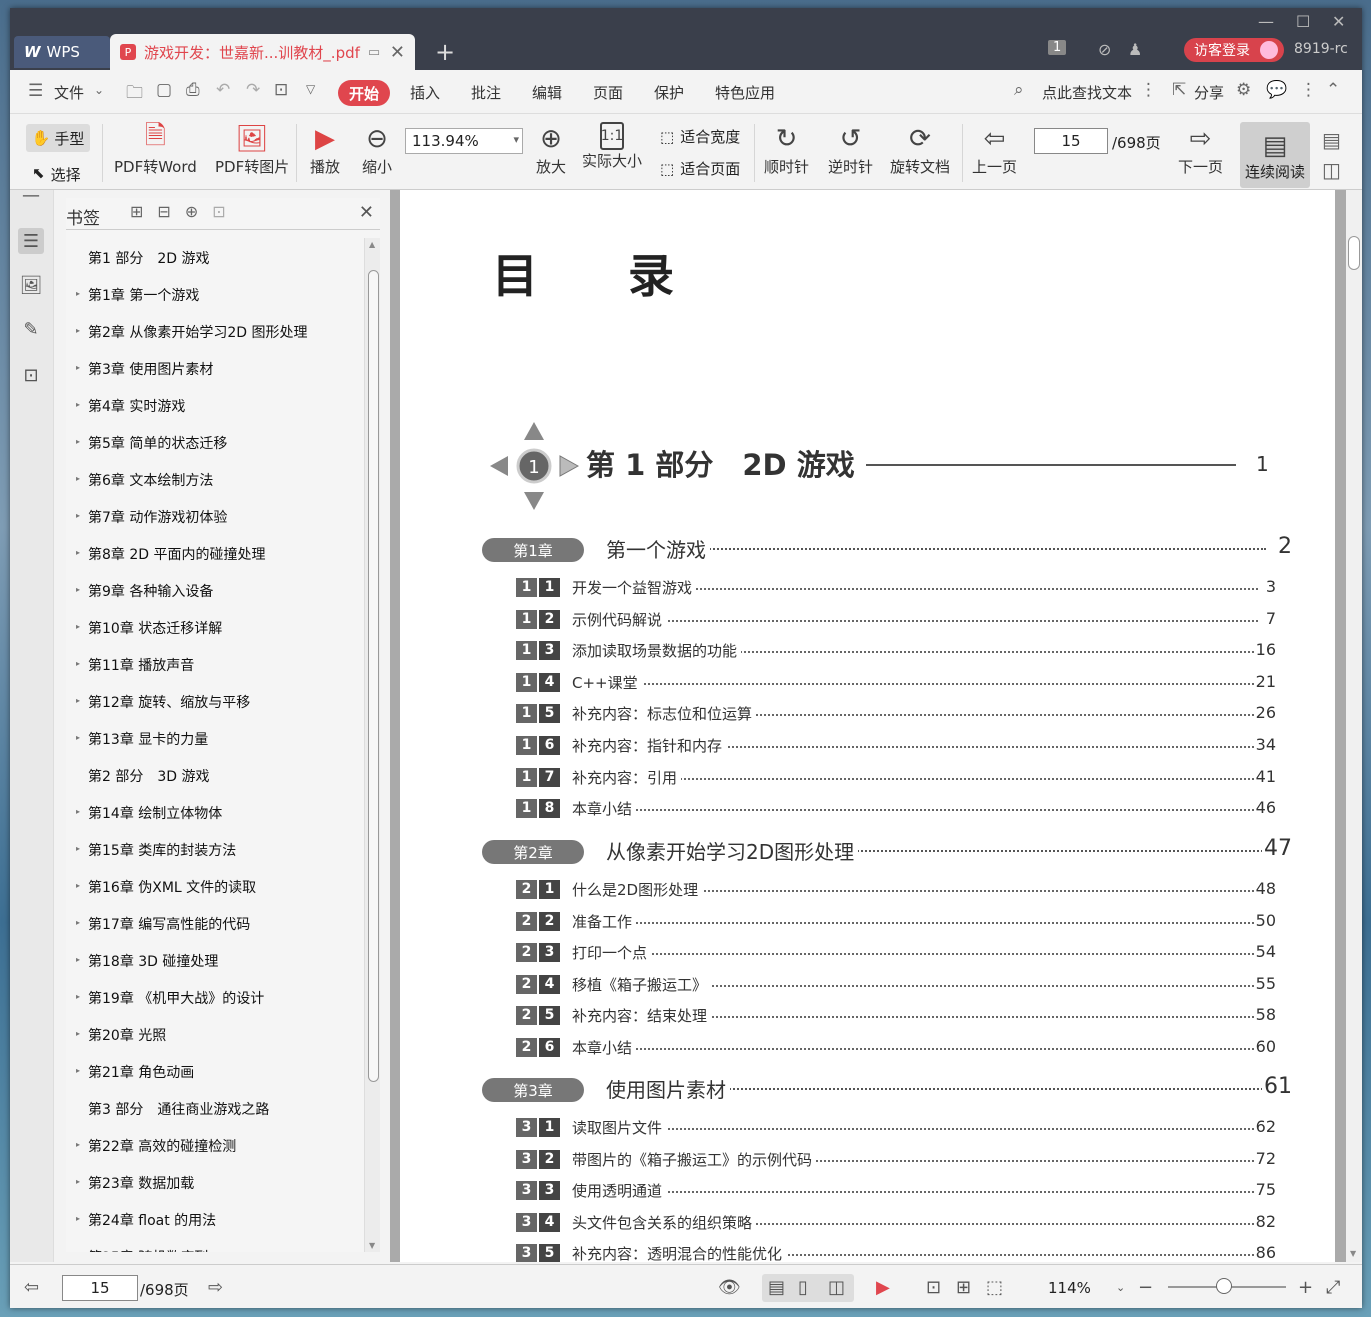  I want to click on bookmark-item: 第2章 从像素开始学习2D 图形处理, so click(198, 332).